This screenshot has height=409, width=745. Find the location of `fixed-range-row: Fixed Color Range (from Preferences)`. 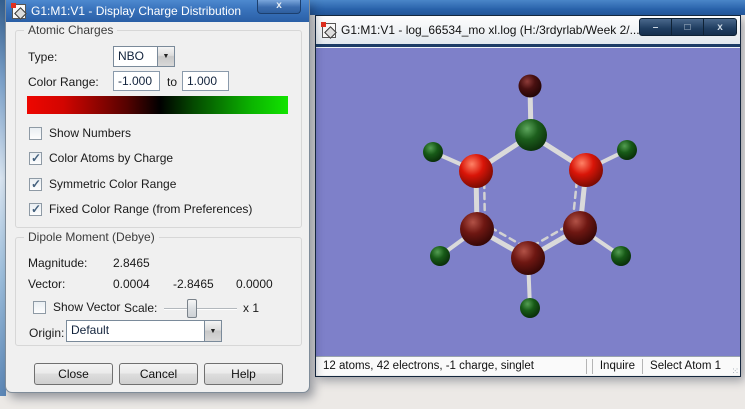

fixed-range-row: Fixed Color Range (from Preferences) is located at coordinates (140, 209).